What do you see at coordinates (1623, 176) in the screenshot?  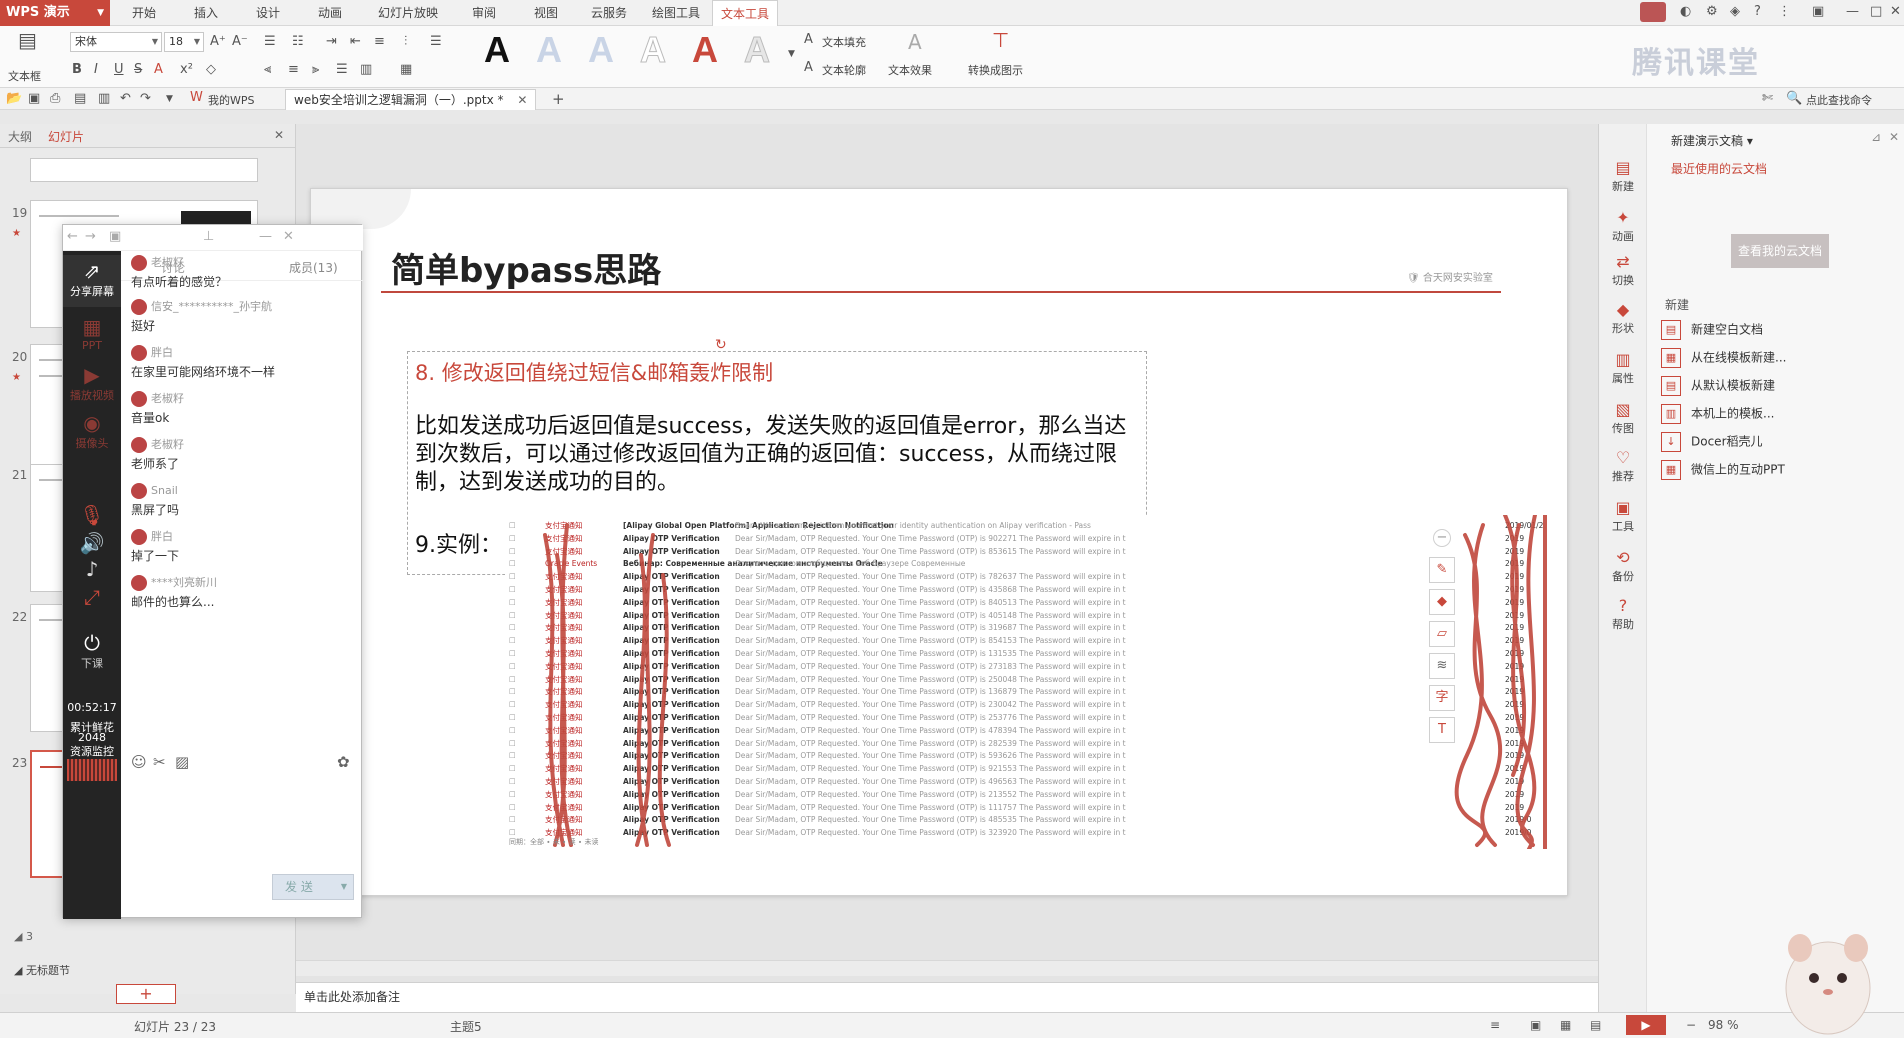 I see `tp-new: ▤ 新建` at bounding box center [1623, 176].